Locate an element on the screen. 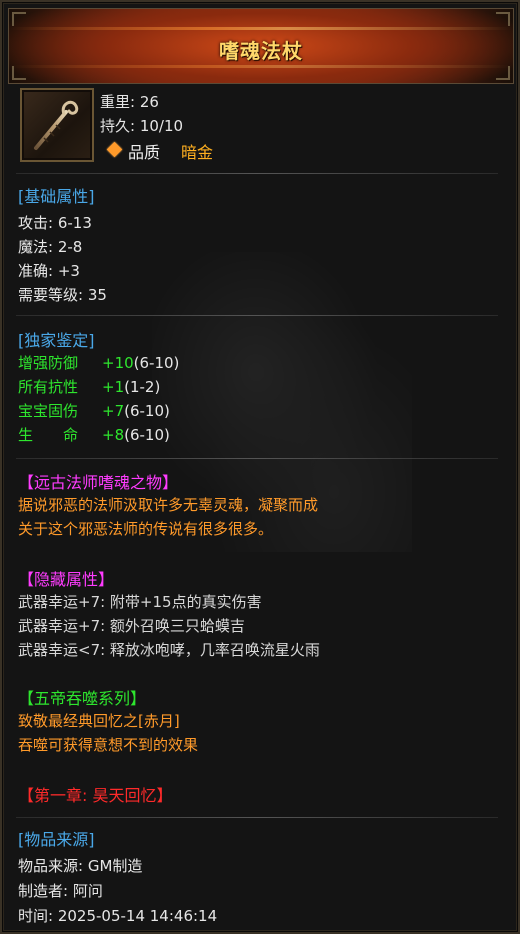  durability-stat: 持久: 10/10 is located at coordinates (141, 125).